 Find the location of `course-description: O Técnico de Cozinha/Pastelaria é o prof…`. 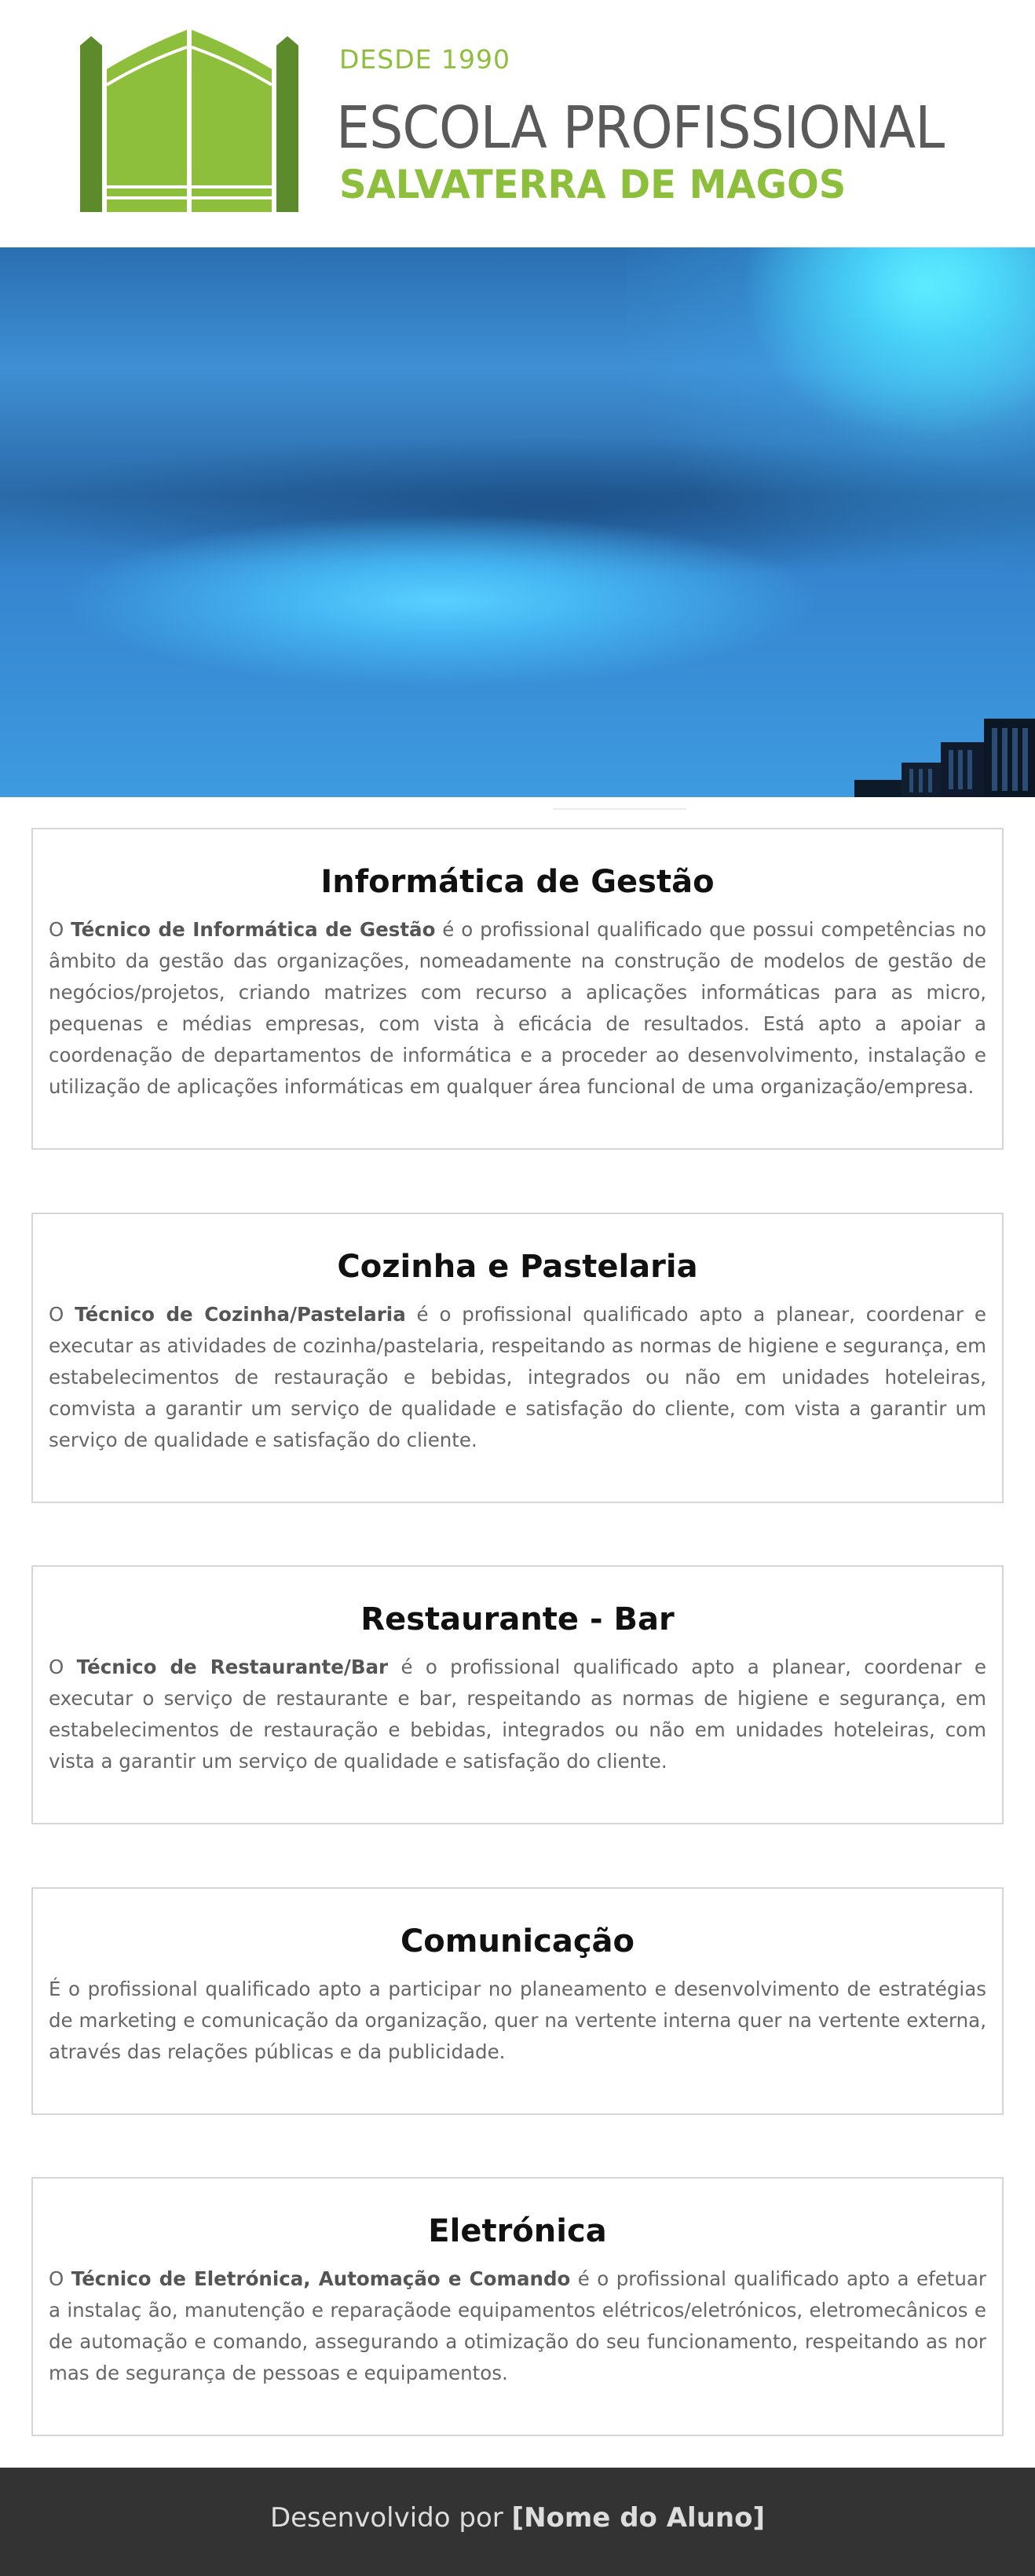

course-description: O Técnico de Cozinha/Pastelaria é o prof… is located at coordinates (517, 1377).